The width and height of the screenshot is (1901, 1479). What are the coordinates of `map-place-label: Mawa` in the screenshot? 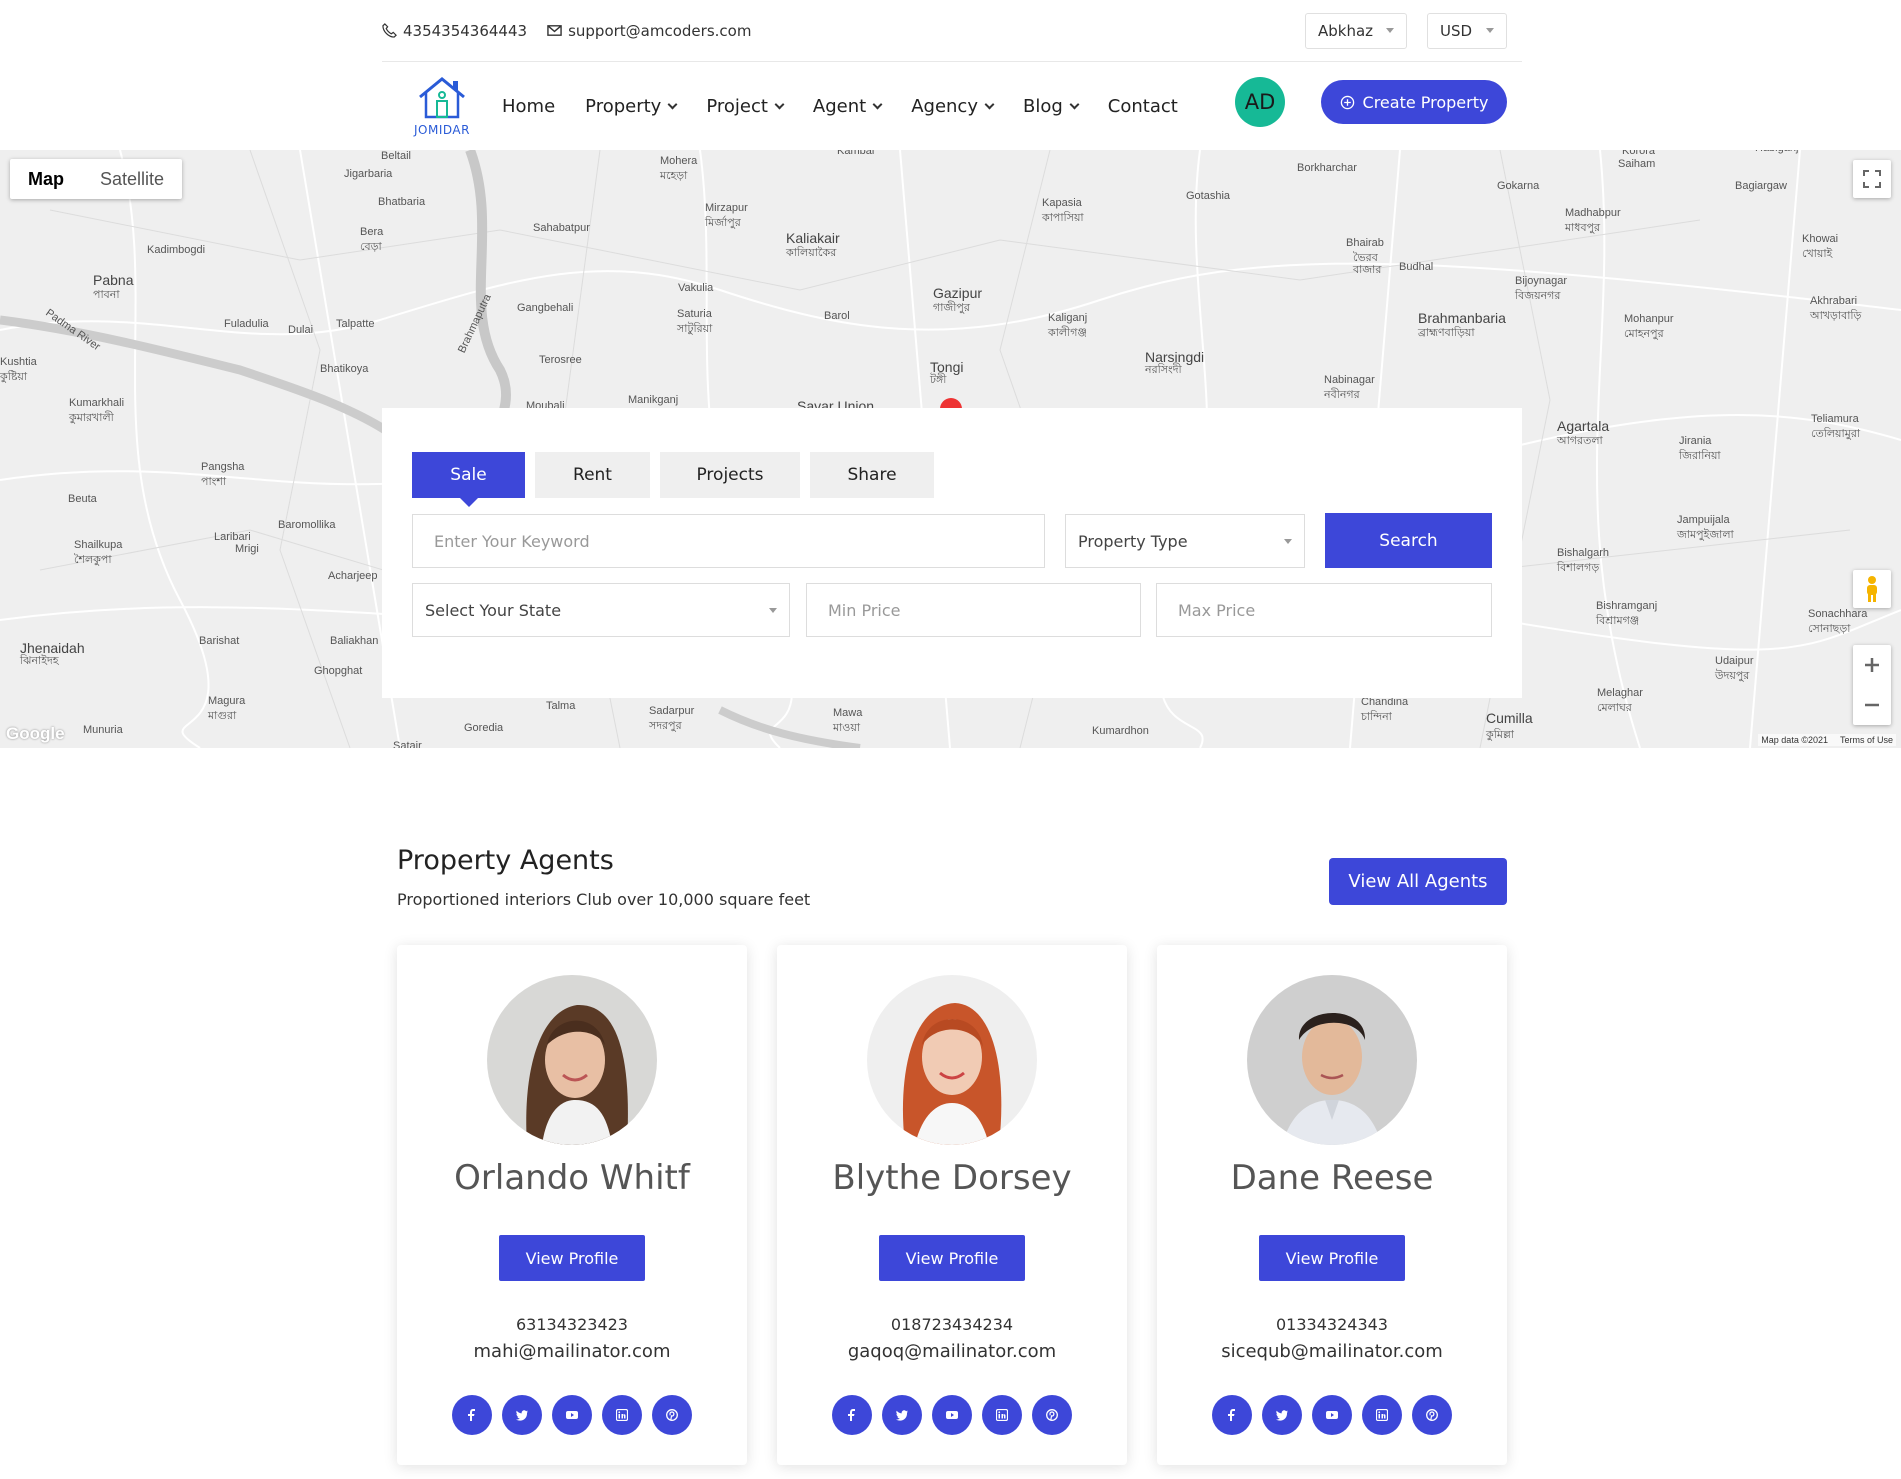 It's located at (848, 713).